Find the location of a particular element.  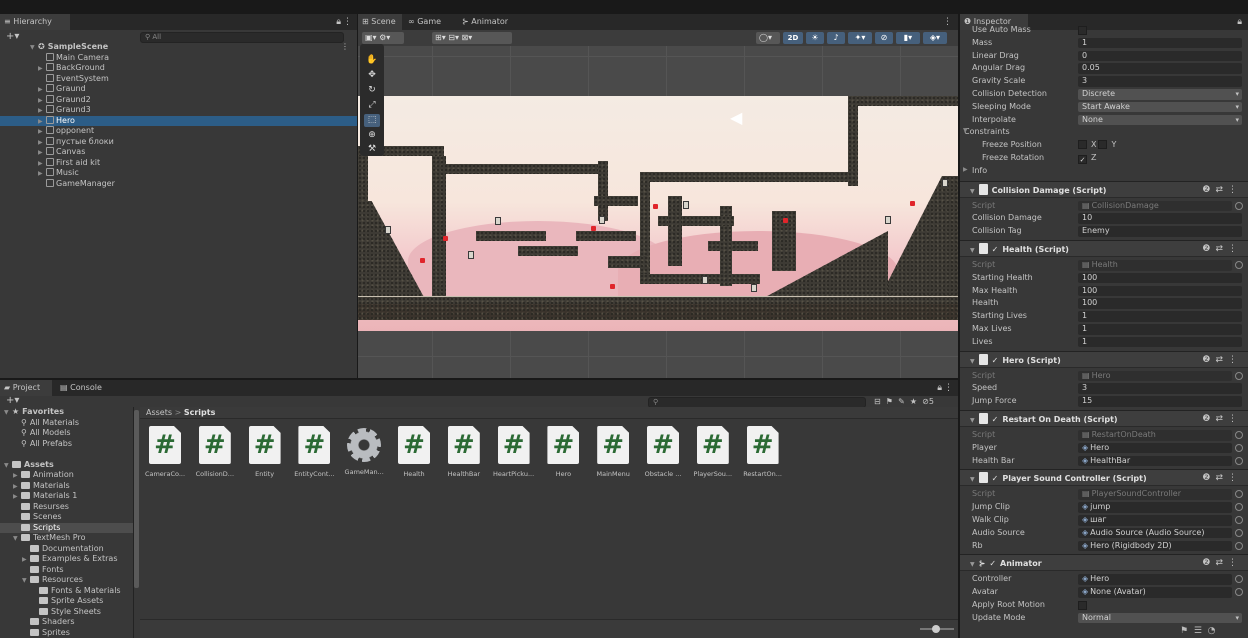

project-tree-item: ▼ Assets is located at coordinates (66, 465).